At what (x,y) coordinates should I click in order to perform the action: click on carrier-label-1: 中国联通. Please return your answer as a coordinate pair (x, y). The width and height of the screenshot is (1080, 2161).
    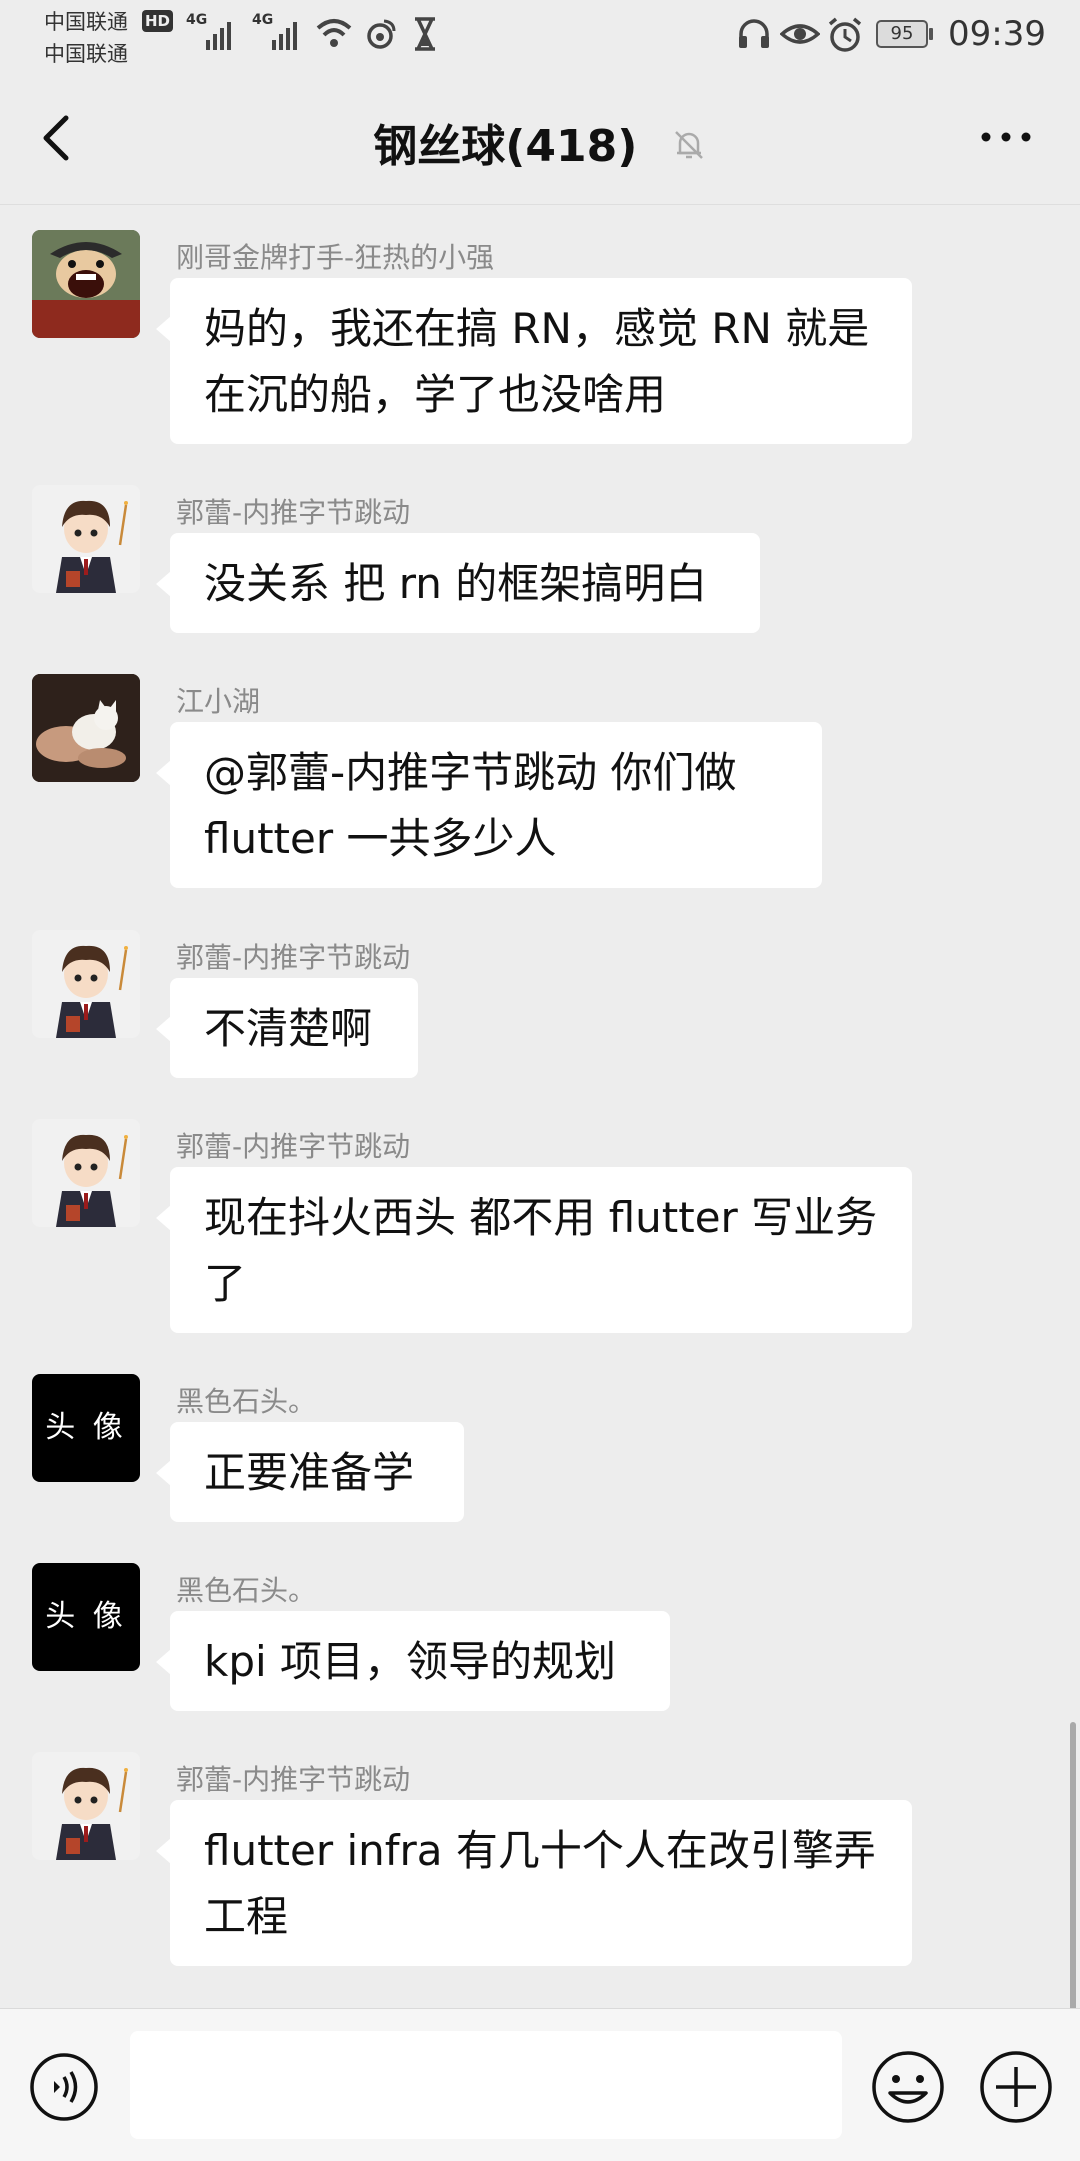
    Looking at the image, I should click on (86, 22).